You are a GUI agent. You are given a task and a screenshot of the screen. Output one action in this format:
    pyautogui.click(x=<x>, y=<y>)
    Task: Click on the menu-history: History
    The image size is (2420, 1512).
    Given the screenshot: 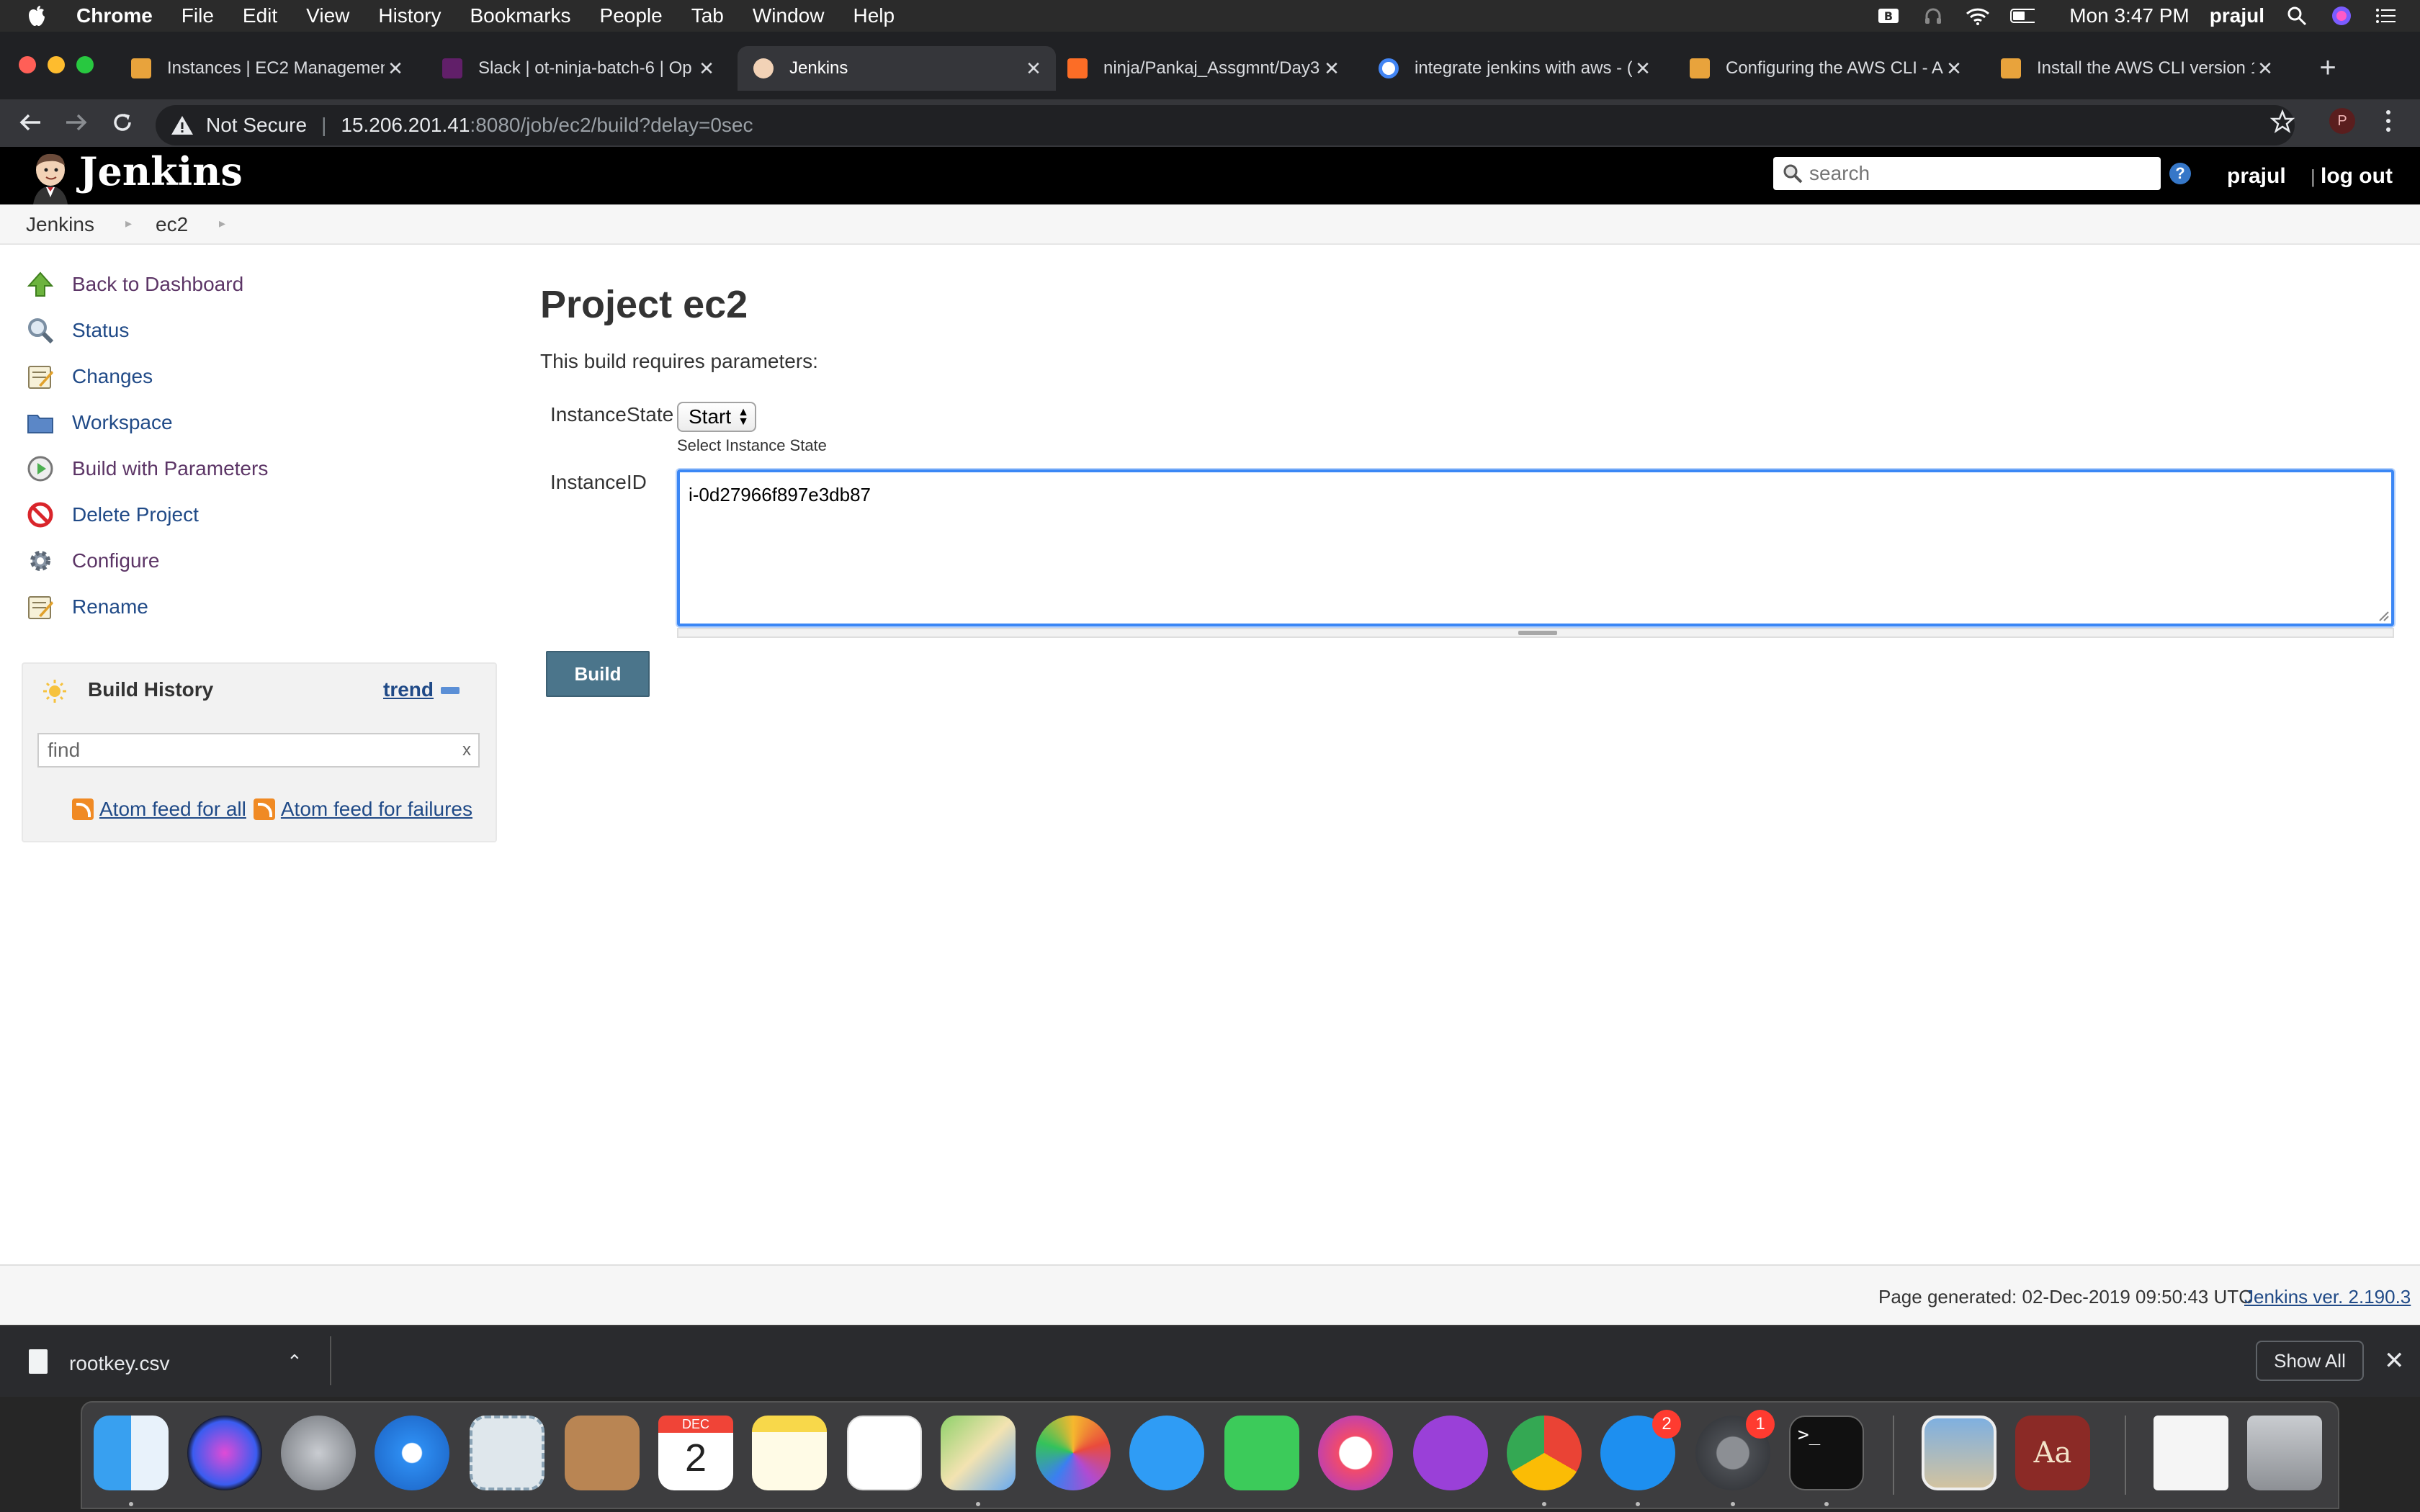 What is the action you would take?
    pyautogui.click(x=410, y=15)
    